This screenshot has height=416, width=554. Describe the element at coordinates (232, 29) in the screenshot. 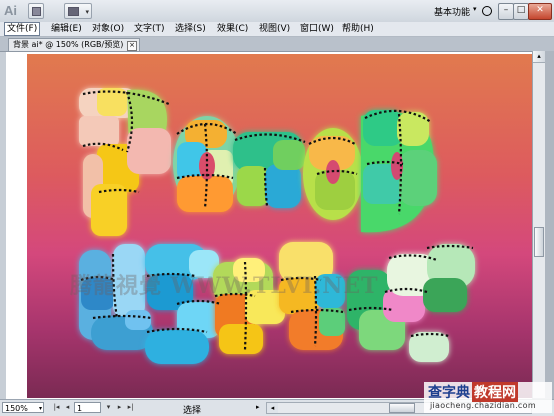

I see `menu-effect: 效果(C)` at that location.